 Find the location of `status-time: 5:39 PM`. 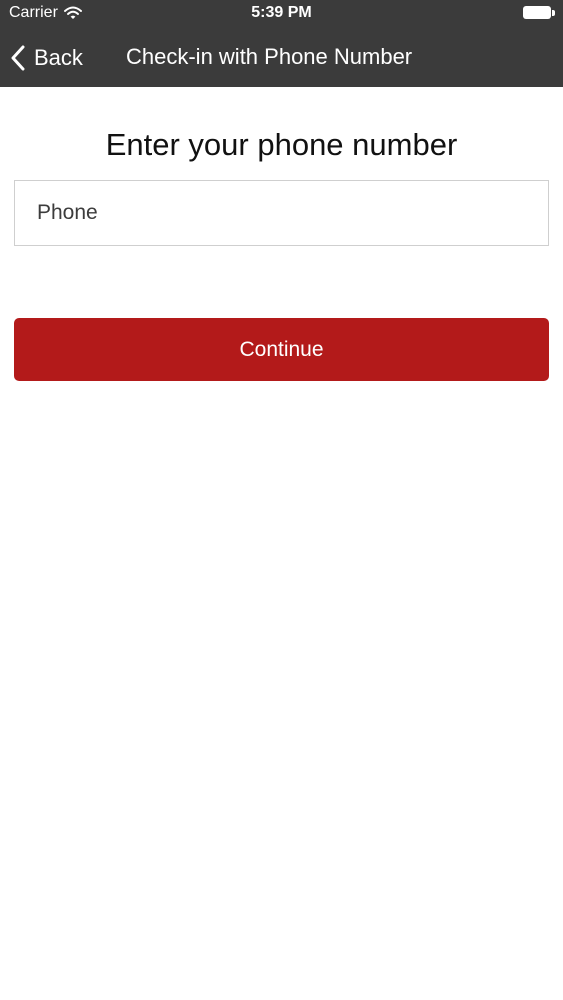

status-time: 5:39 PM is located at coordinates (281, 12).